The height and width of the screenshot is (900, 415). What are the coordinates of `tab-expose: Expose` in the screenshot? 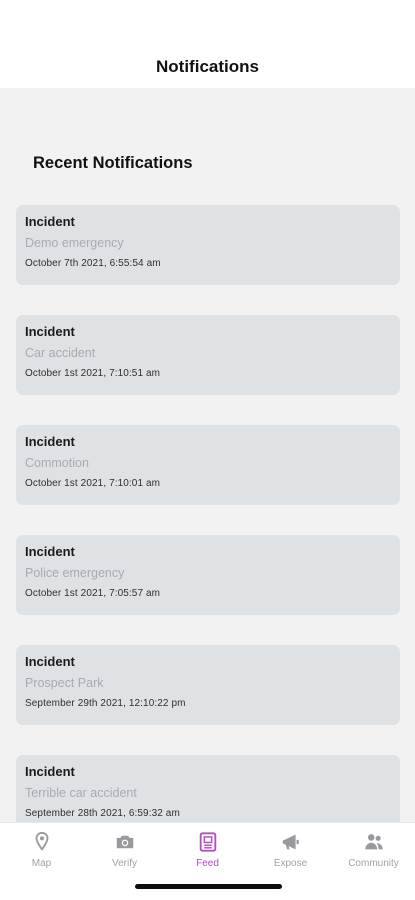 It's located at (290, 853).